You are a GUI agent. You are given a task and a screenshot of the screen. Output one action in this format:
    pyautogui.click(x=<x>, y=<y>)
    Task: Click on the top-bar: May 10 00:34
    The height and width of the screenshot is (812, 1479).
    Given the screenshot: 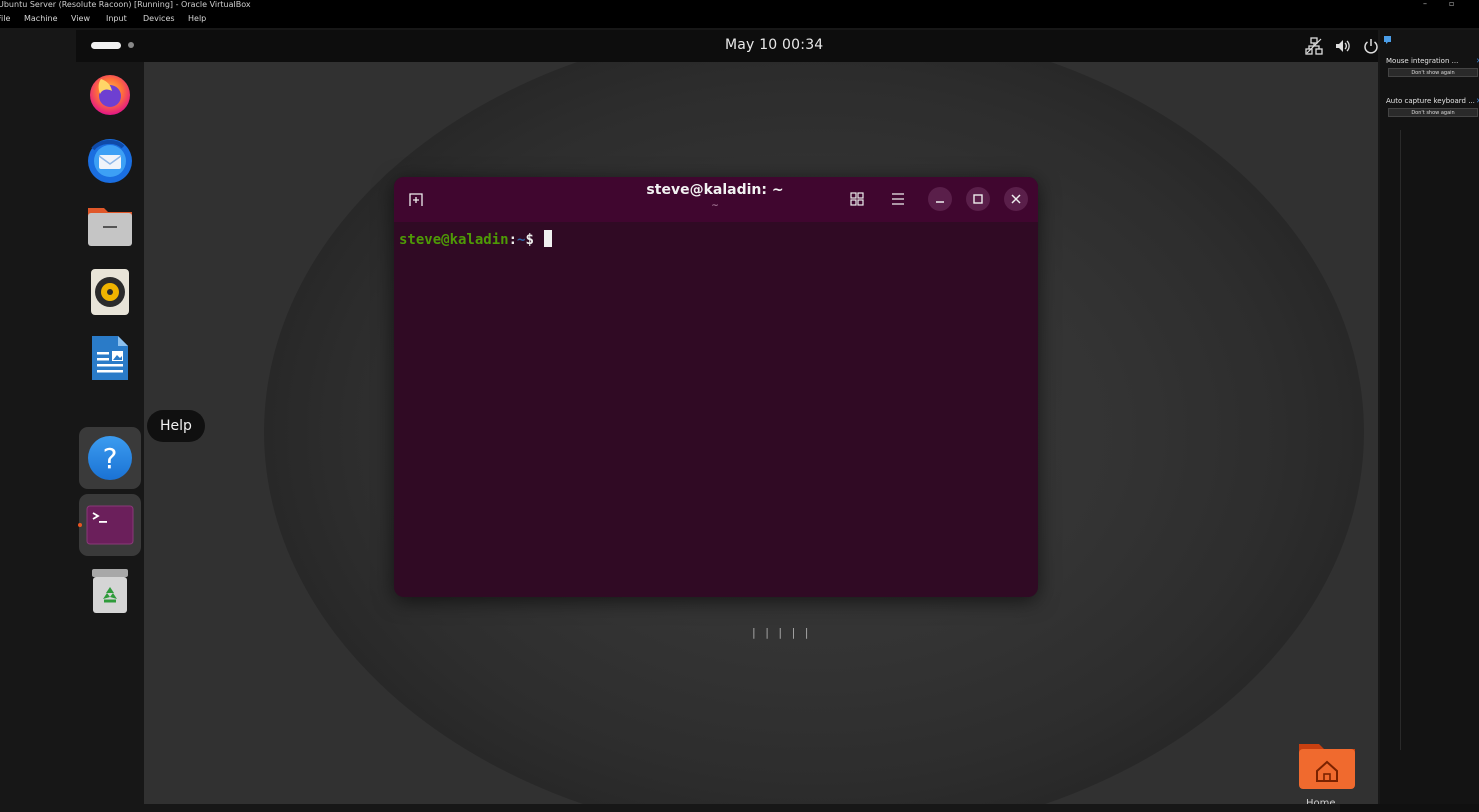 What is the action you would take?
    pyautogui.click(x=727, y=46)
    